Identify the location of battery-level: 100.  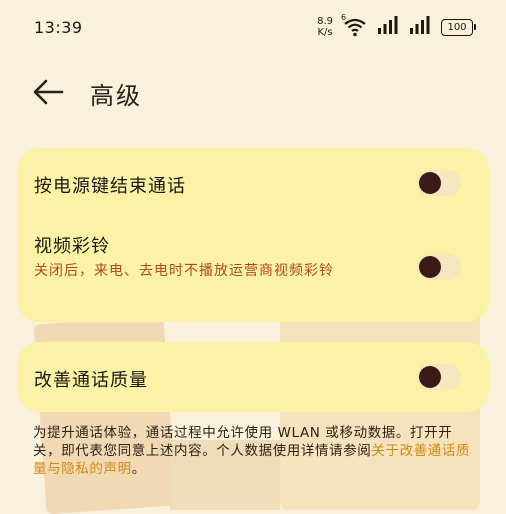
(457, 27).